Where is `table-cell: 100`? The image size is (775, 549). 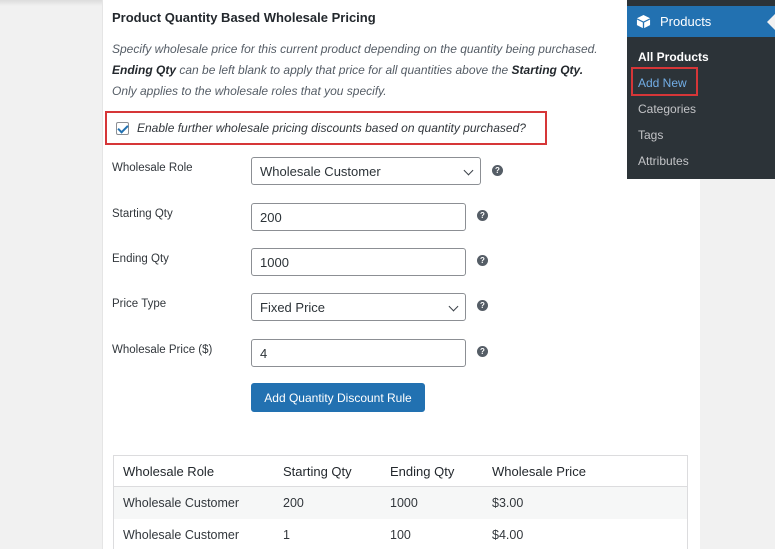 table-cell: 100 is located at coordinates (400, 535).